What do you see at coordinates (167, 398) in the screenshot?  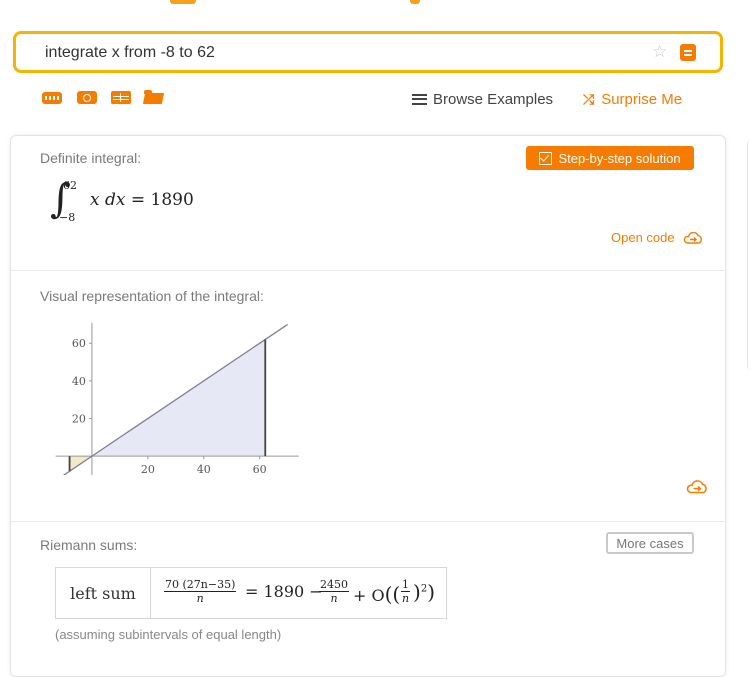 I see `shaded-area` at bounding box center [167, 398].